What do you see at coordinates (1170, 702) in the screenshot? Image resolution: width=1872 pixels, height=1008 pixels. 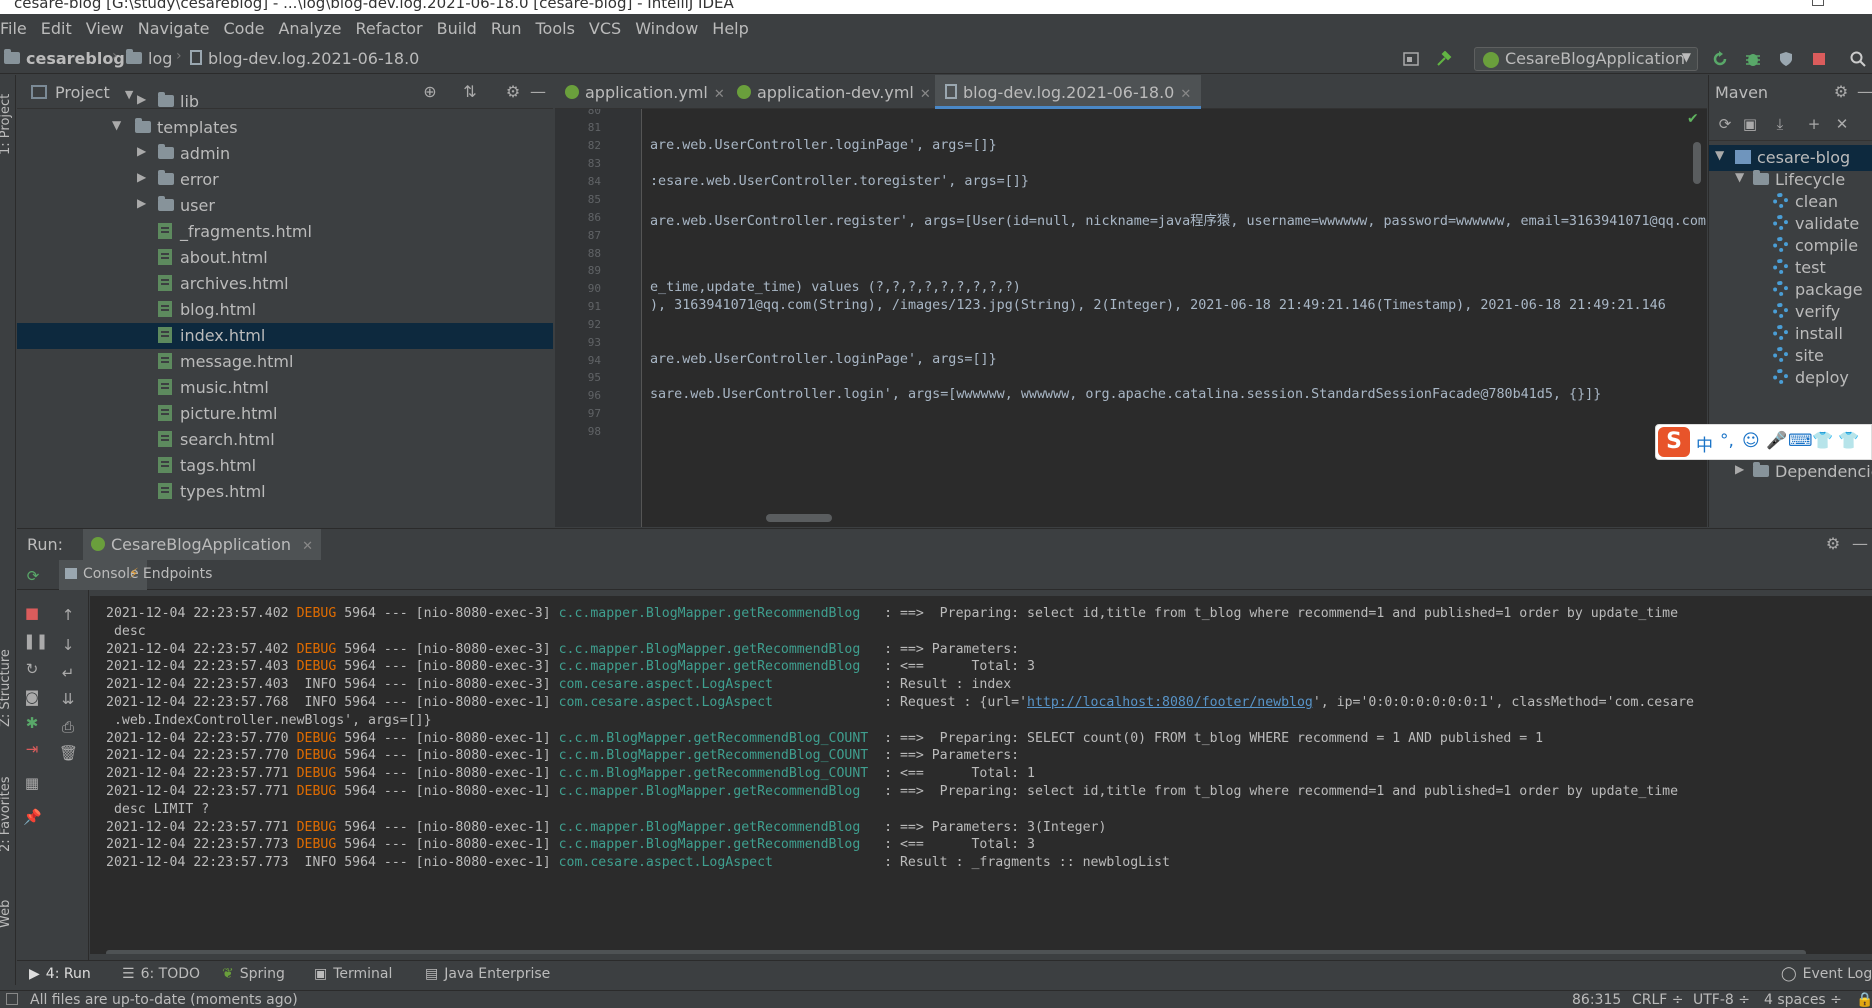 I see `log-link: http://localhost:8080/footer/newblog` at bounding box center [1170, 702].